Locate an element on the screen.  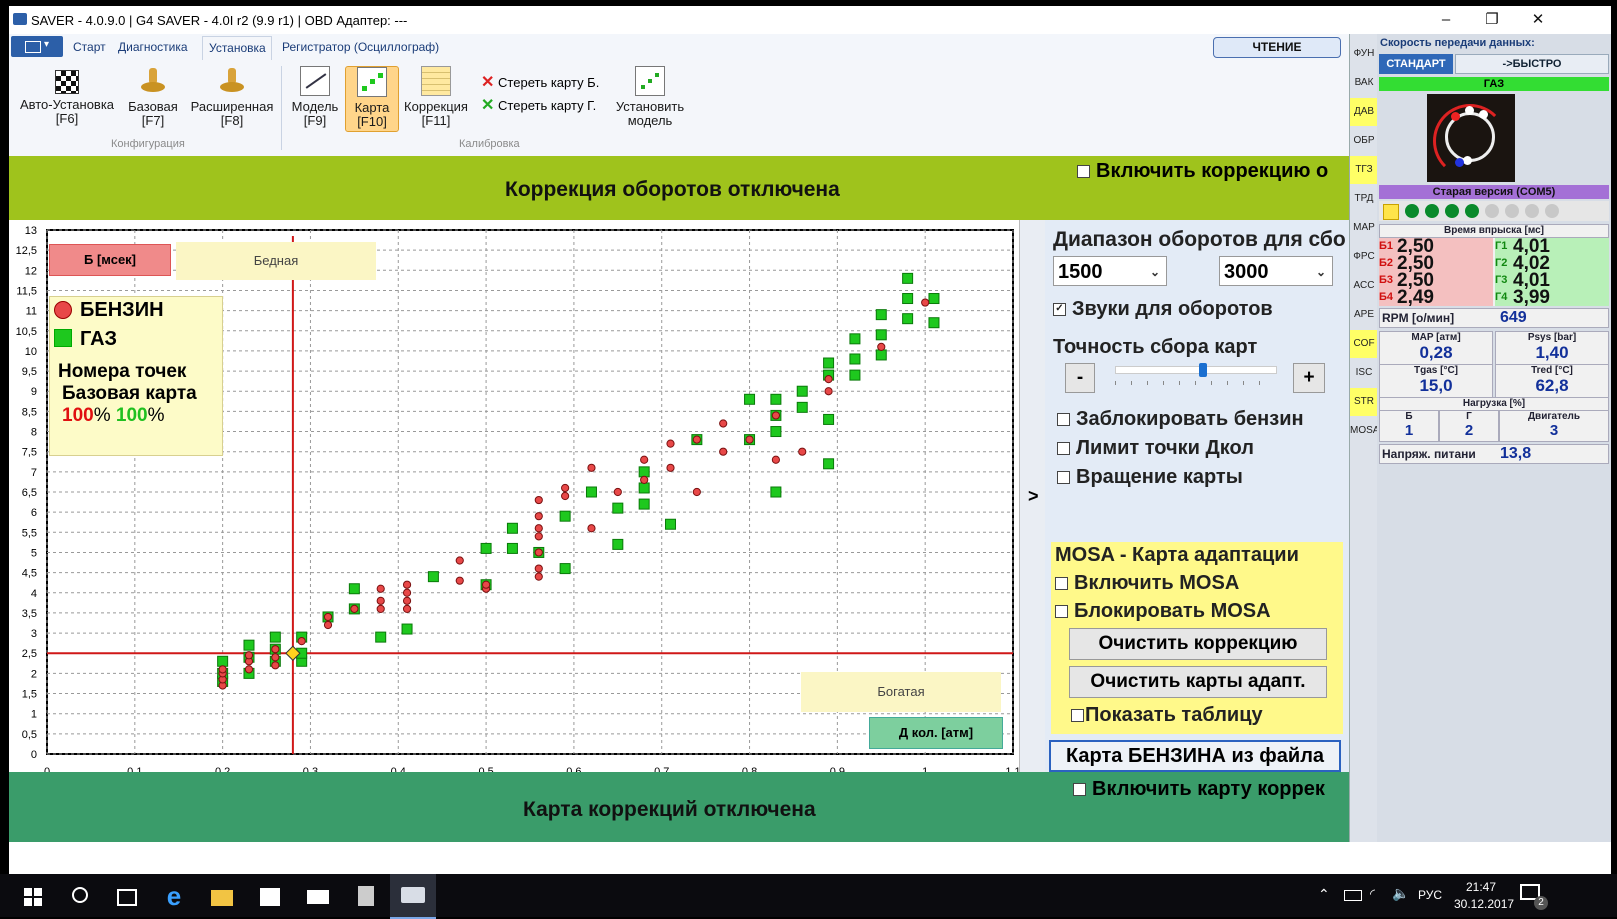
clock-time: 21:47 is located at coordinates (1481, 887).